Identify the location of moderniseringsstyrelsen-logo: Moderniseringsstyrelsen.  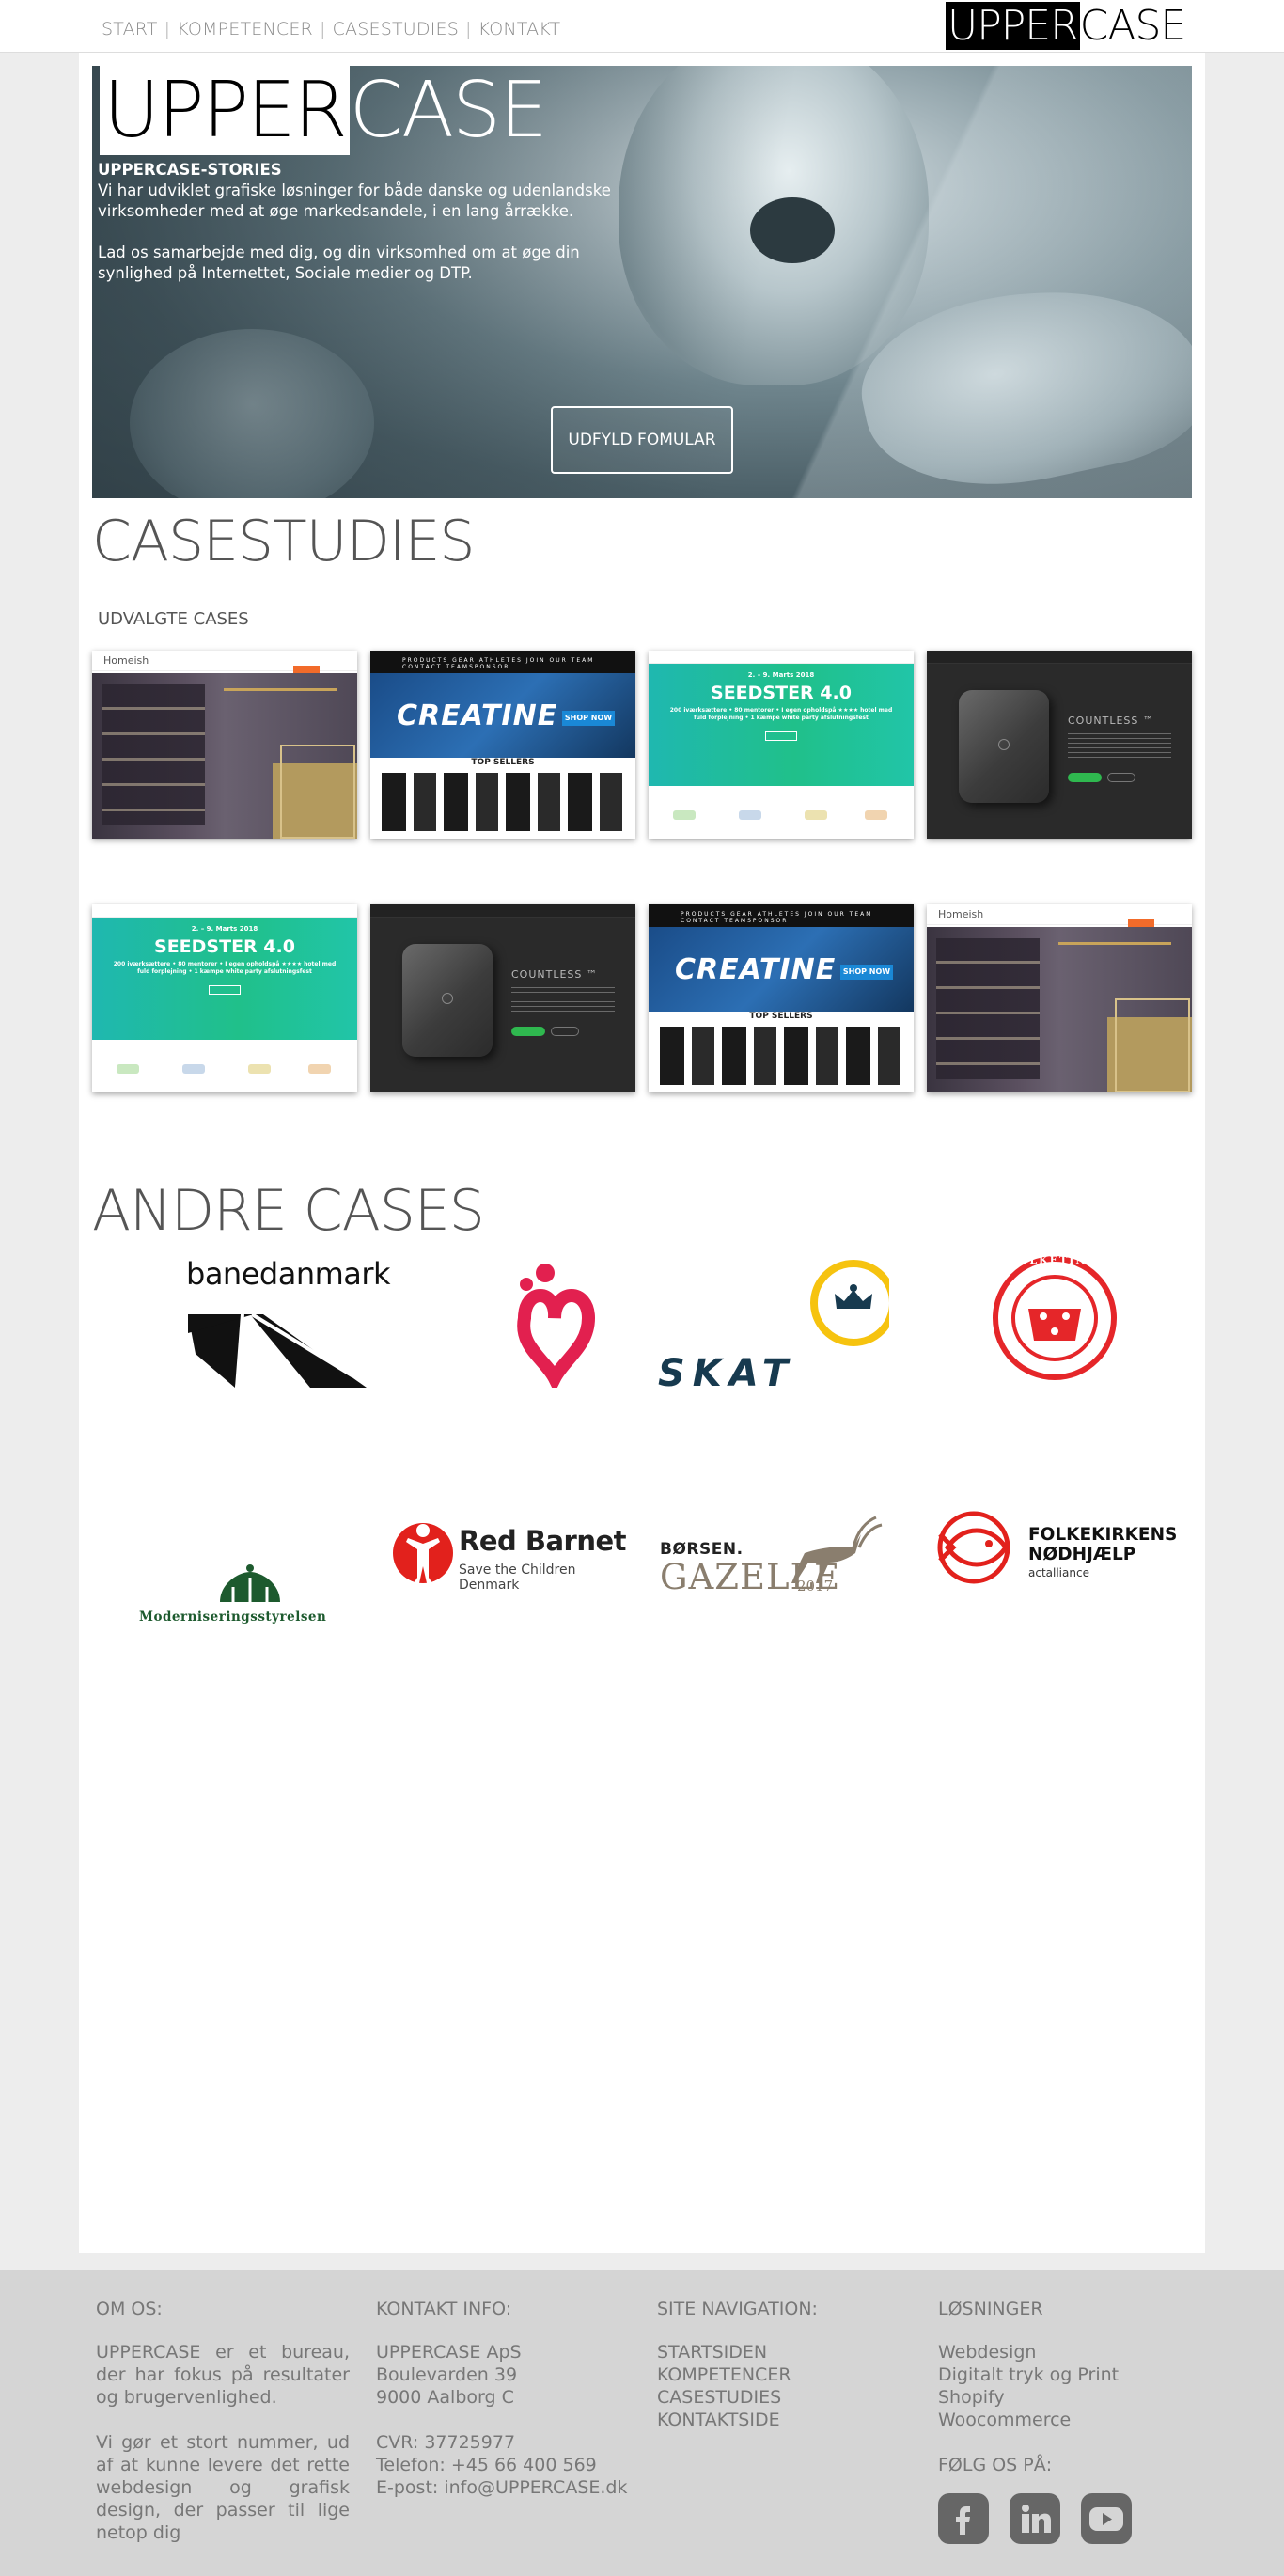
(226, 1563).